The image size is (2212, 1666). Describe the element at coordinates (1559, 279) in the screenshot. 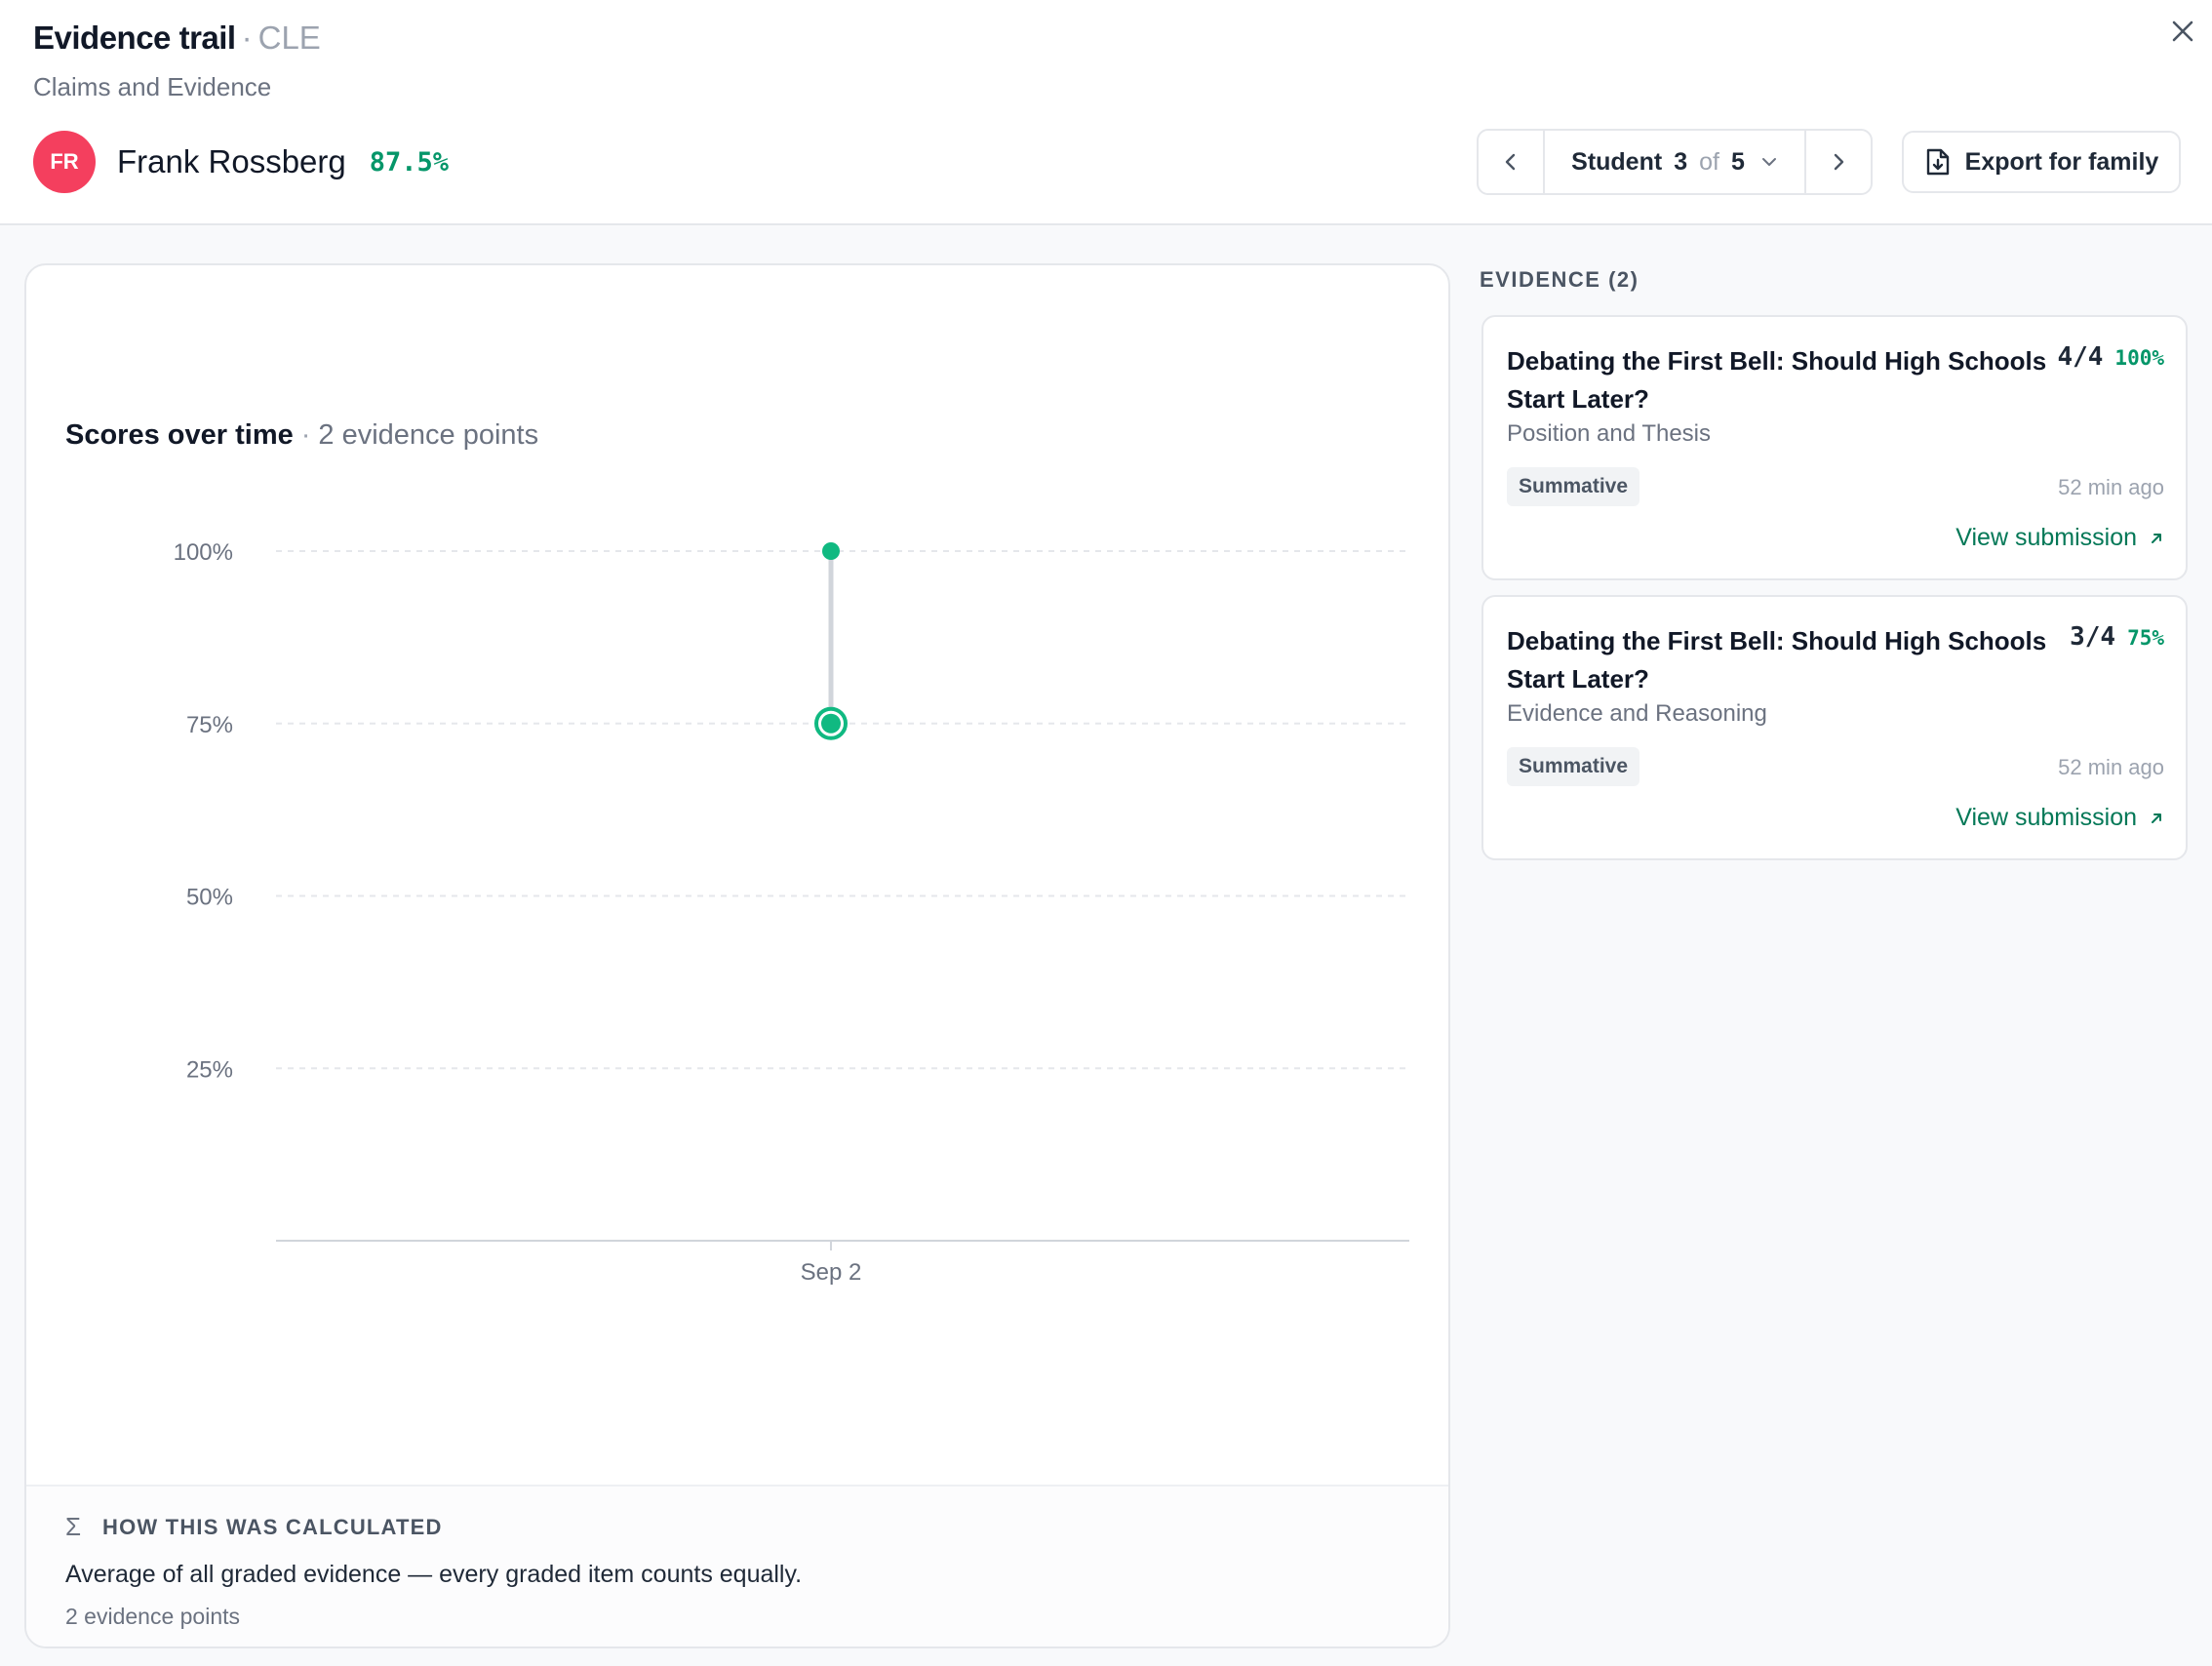

I see `evidence-title: EVIDENCE (2)` at that location.